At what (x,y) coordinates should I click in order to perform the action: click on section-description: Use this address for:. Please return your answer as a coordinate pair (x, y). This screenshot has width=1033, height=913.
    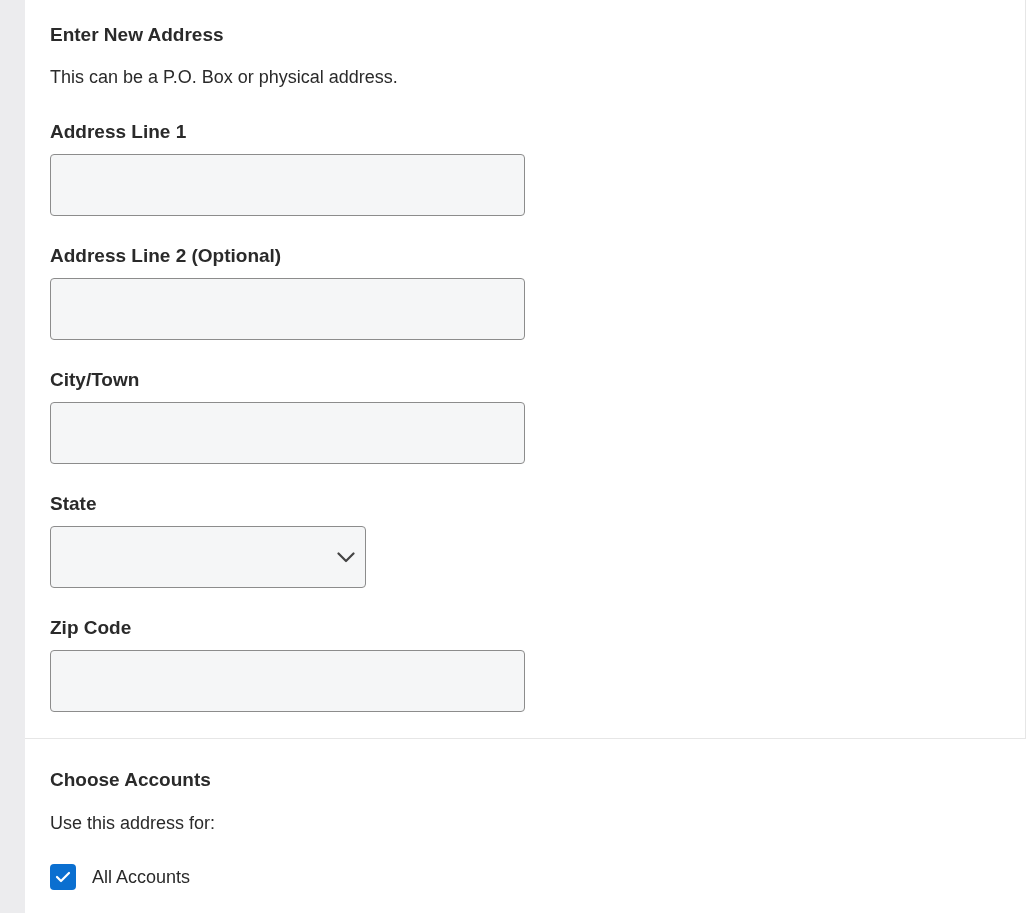
    Looking at the image, I should click on (133, 823).